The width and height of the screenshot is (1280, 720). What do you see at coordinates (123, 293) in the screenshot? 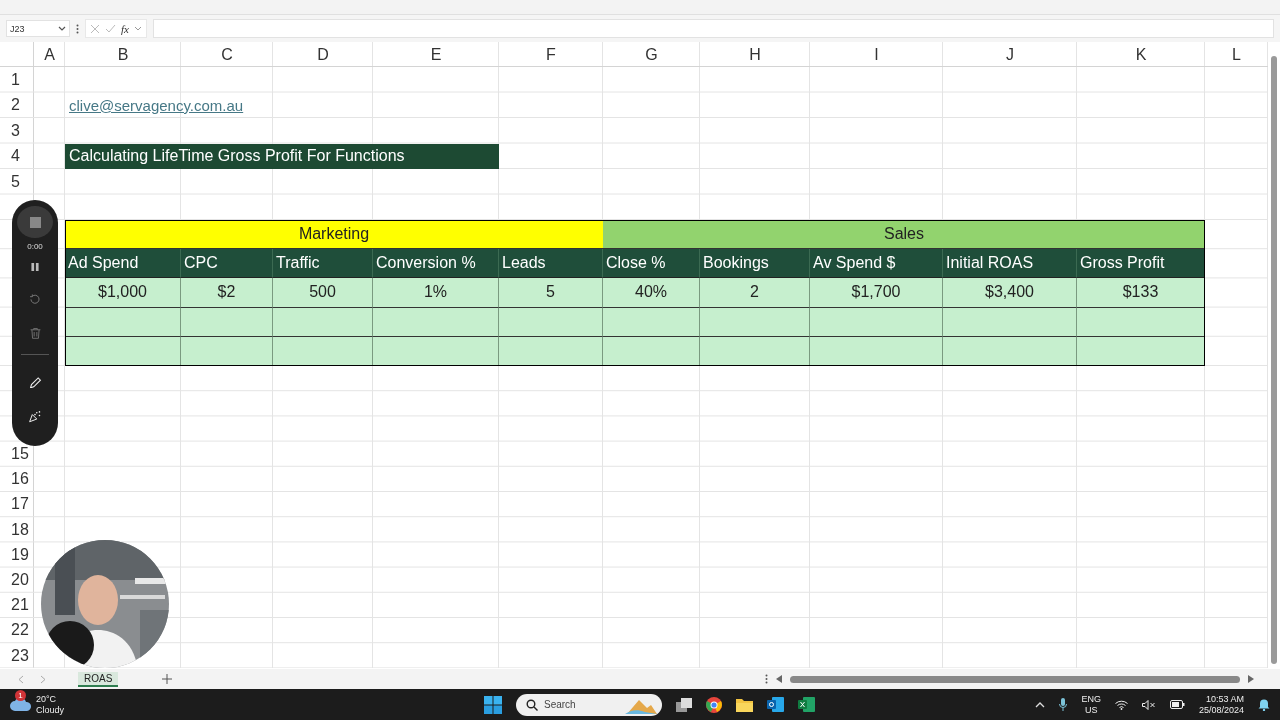
I see `table-cell: $1,000` at bounding box center [123, 293].